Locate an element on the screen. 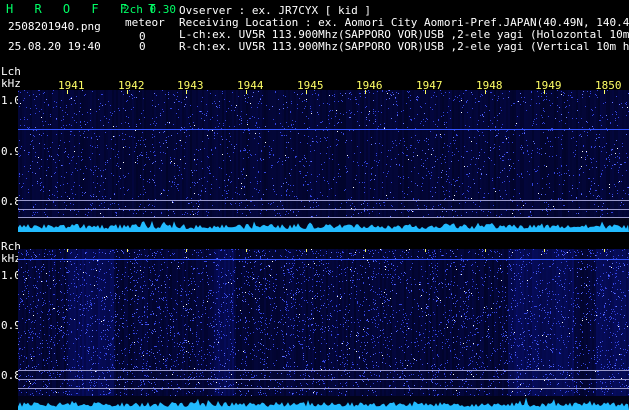 This screenshot has height=410, width=629. filename: 2508201940.png is located at coordinates (54, 26).